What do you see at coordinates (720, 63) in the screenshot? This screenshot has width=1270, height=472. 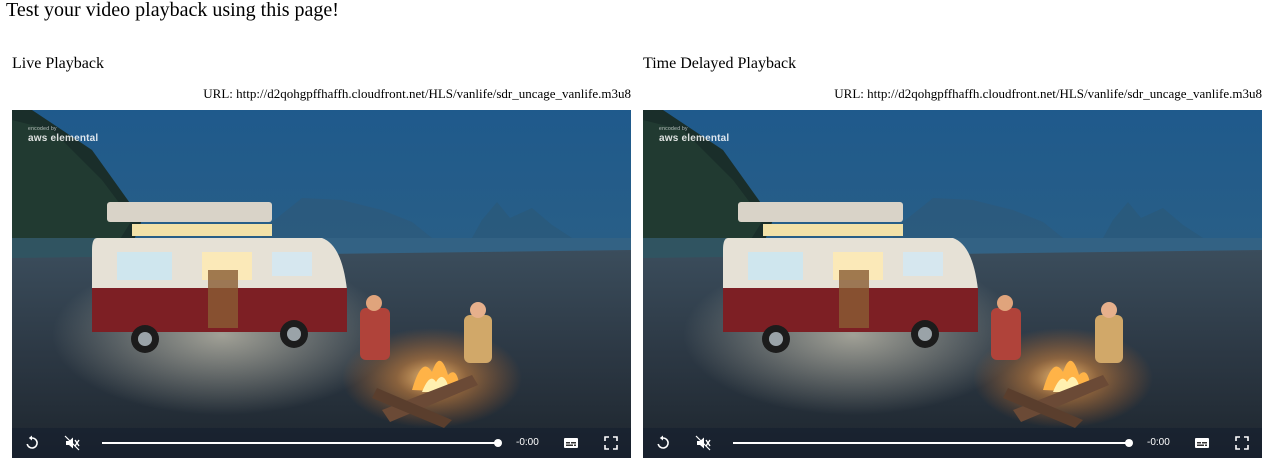 I see `panel-title: Time Delayed Playback` at bounding box center [720, 63].